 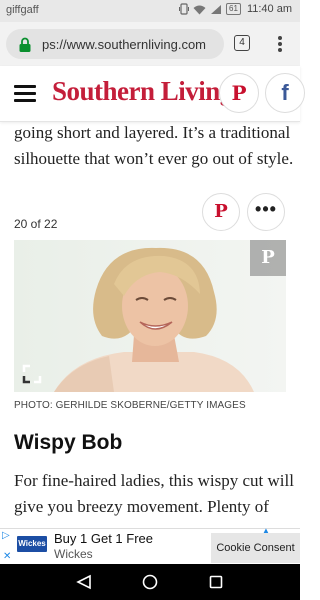 What do you see at coordinates (199, 9) in the screenshot?
I see `wifi-icon` at bounding box center [199, 9].